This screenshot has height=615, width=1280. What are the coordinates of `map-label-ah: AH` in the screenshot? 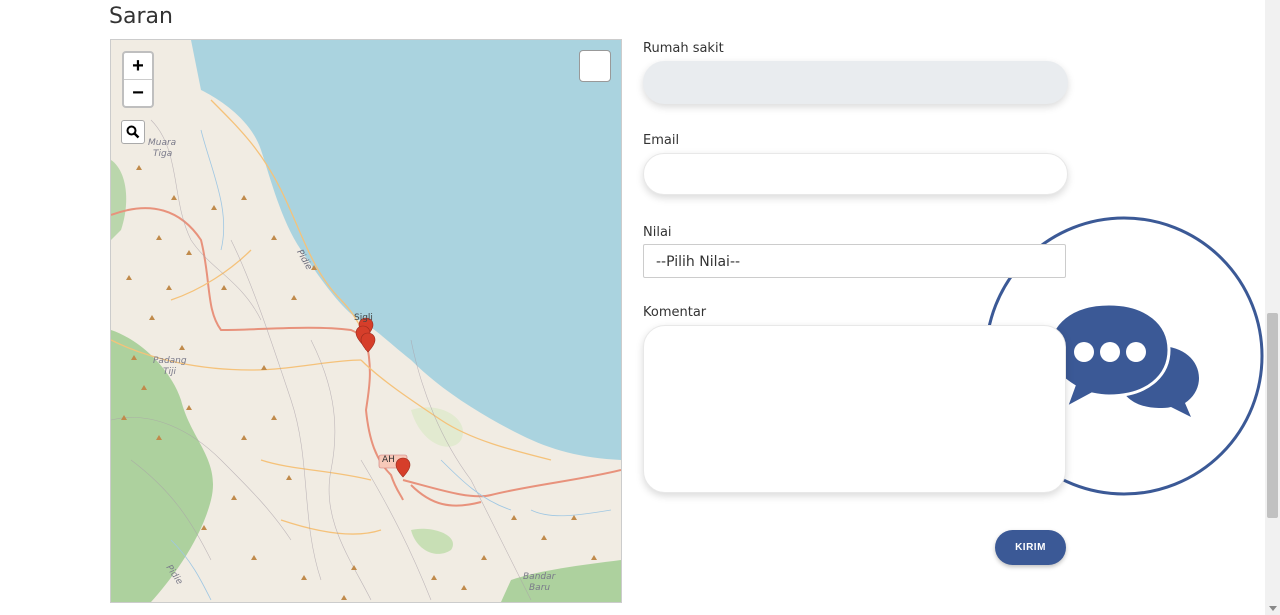 It's located at (388, 460).